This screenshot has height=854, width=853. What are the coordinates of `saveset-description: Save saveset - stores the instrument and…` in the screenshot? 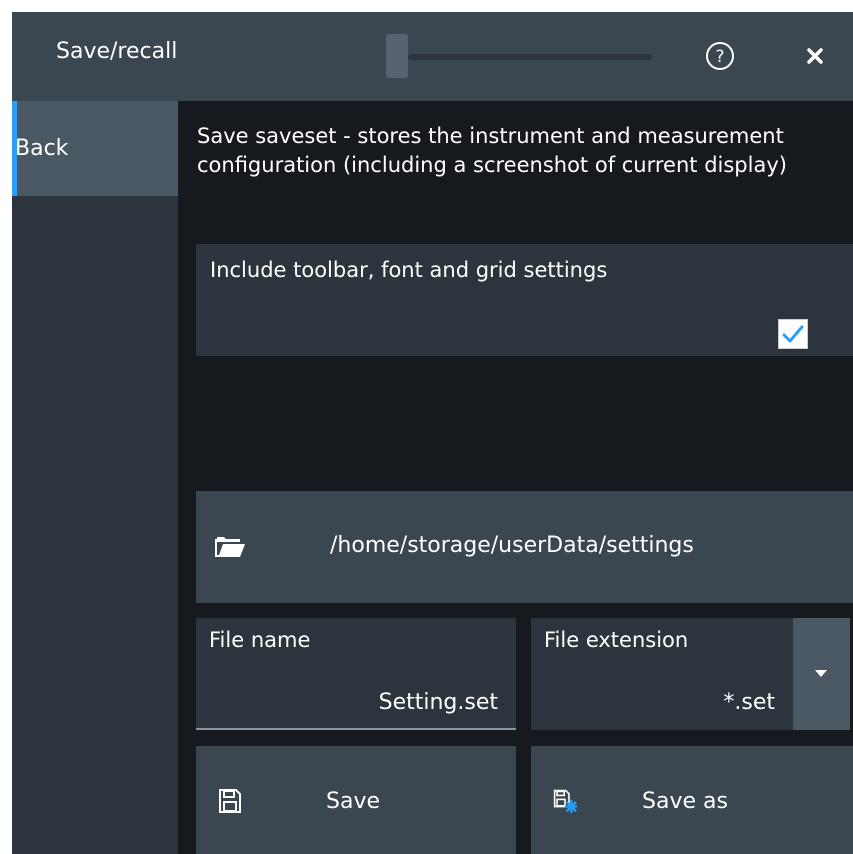 It's located at (492, 150).